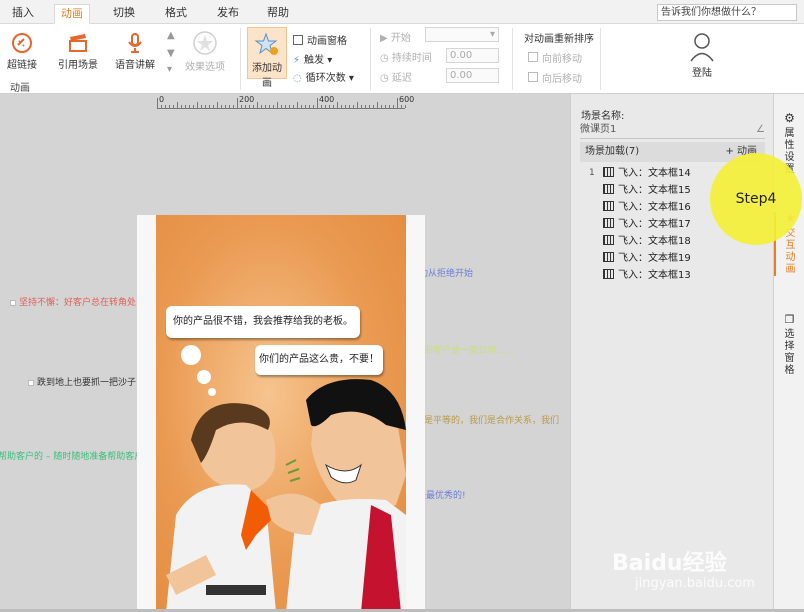 This screenshot has width=804, height=612. What do you see at coordinates (72, 14) in the screenshot?
I see `tab-animation: 动画` at bounding box center [72, 14].